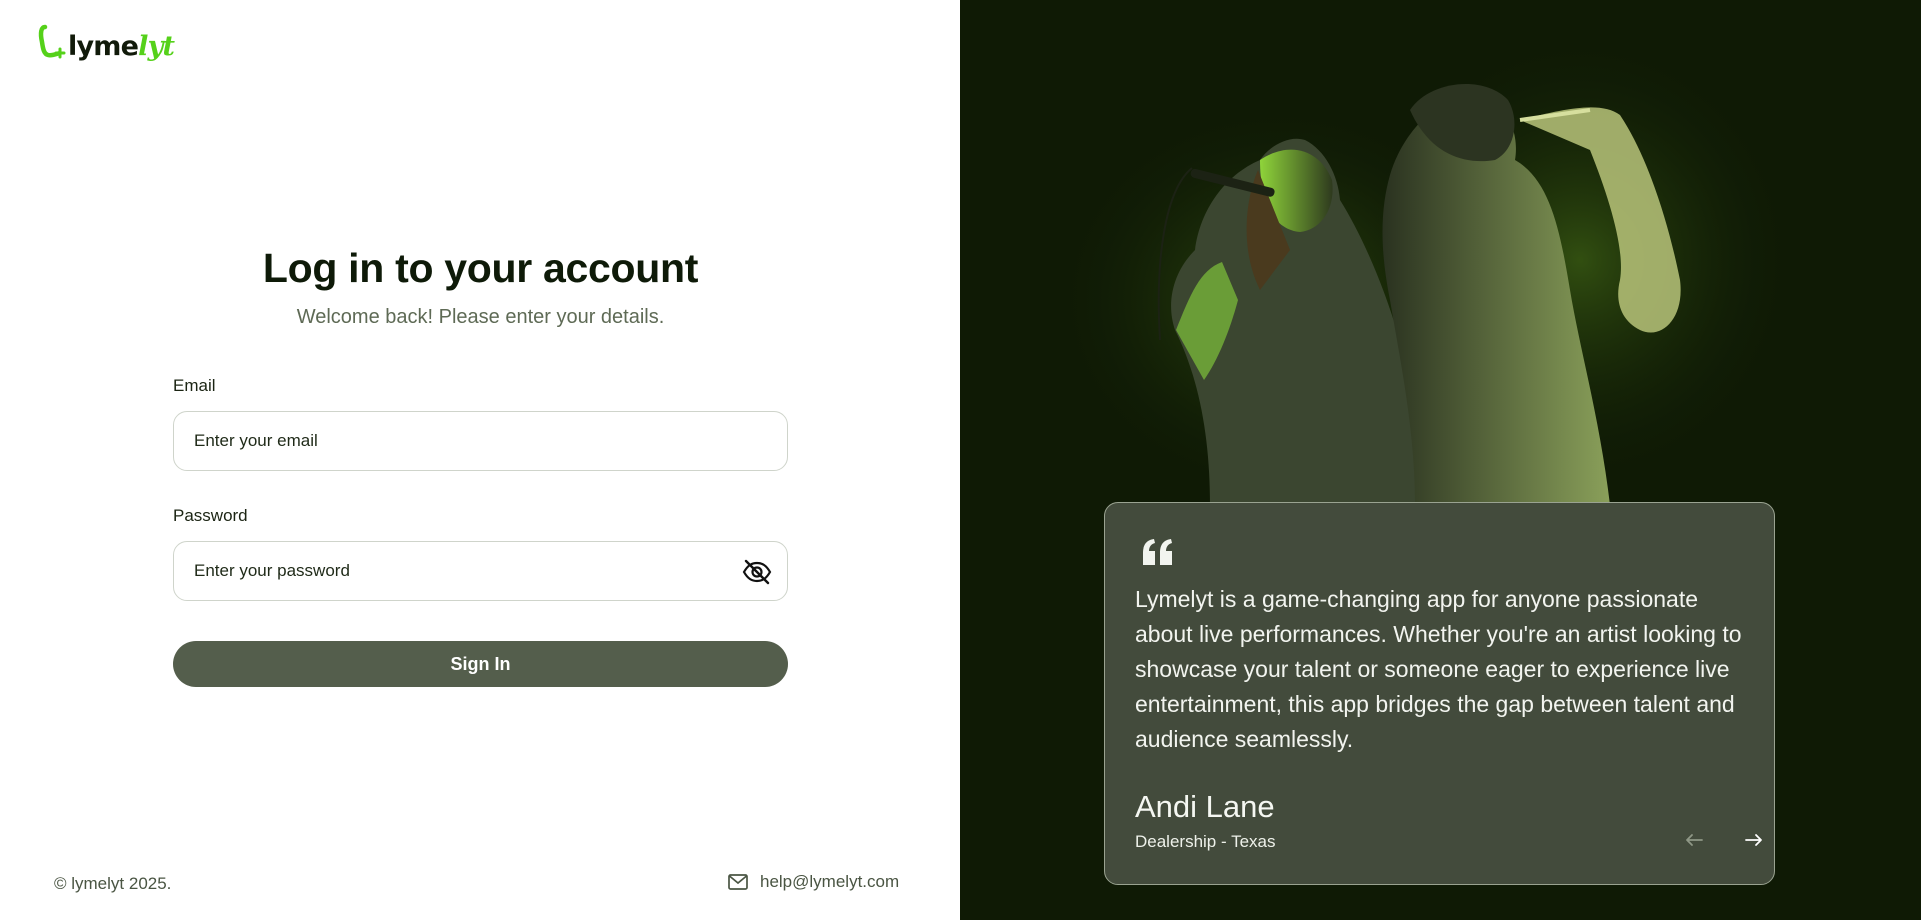  Describe the element at coordinates (1157, 552) in the screenshot. I see `quote-icon` at that location.